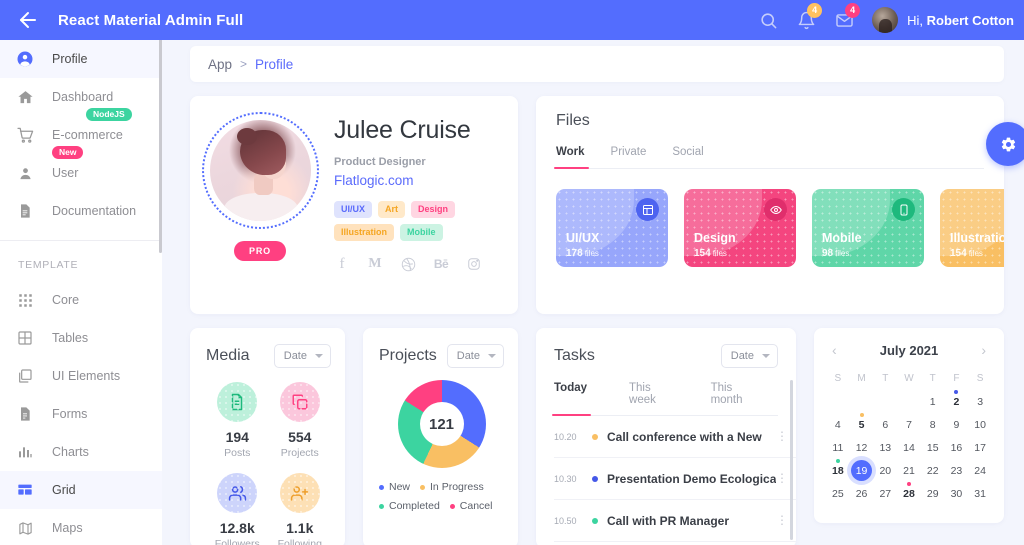 Image resolution: width=1024 pixels, height=545 pixels. What do you see at coordinates (260, 170) in the screenshot?
I see `avatar-ring` at bounding box center [260, 170].